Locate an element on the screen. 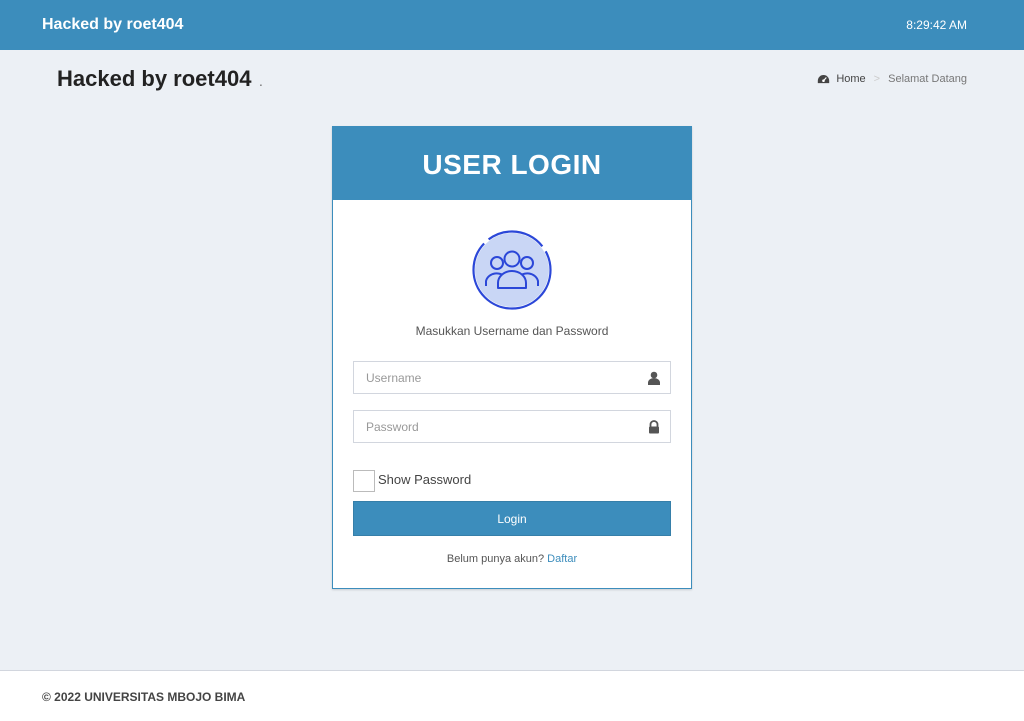  register-prompt: Belum punya akun? Daftar is located at coordinates (512, 559).